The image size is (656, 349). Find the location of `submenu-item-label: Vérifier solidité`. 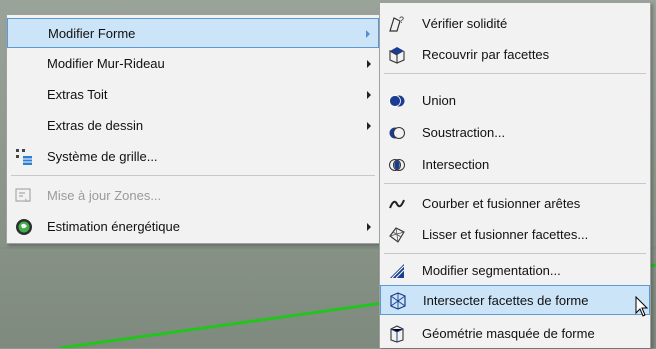

submenu-item-label: Vérifier solidité is located at coordinates (465, 23).